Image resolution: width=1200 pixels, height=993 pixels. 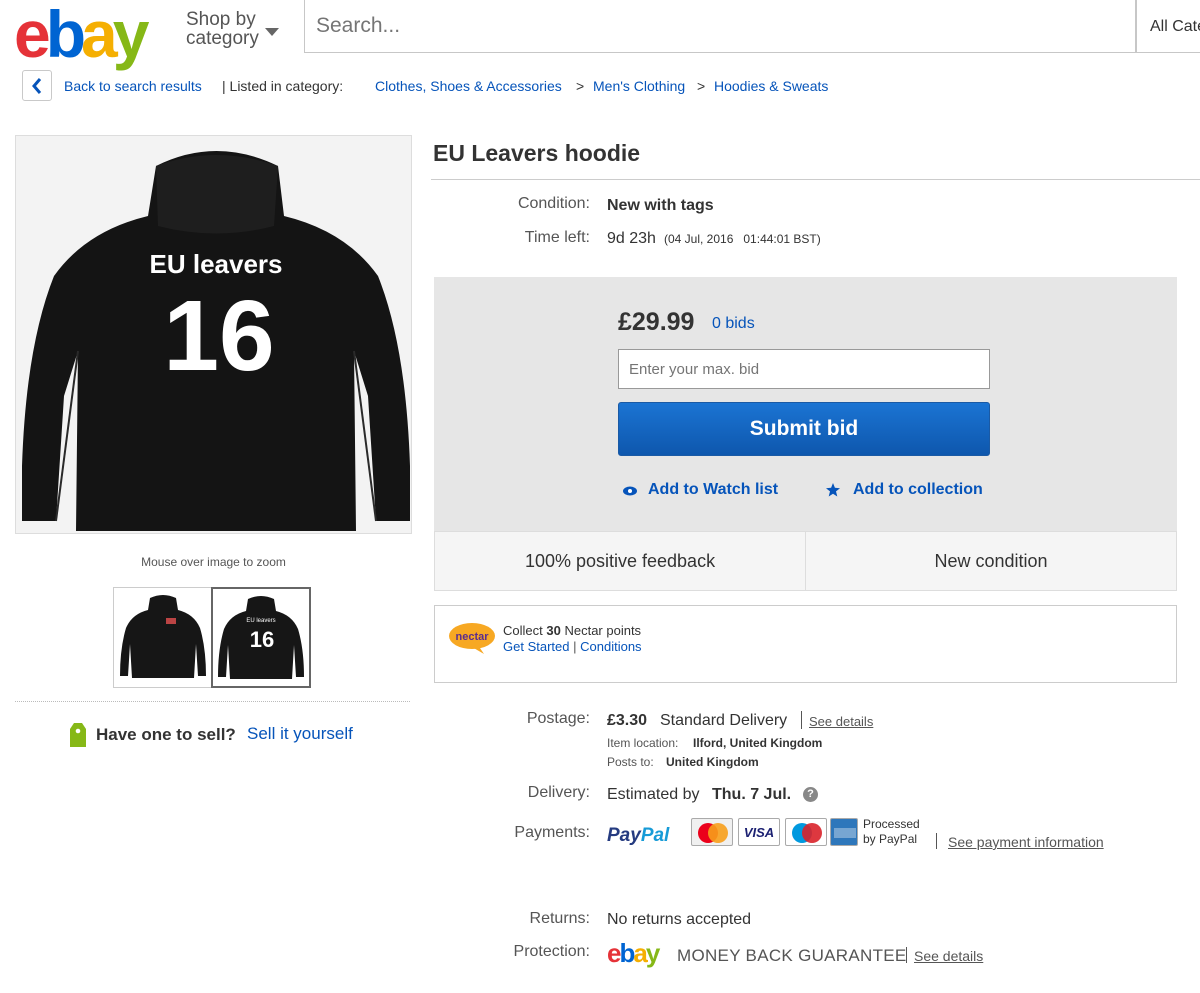 I want to click on returns-label: Returns:, so click(x=559, y=918).